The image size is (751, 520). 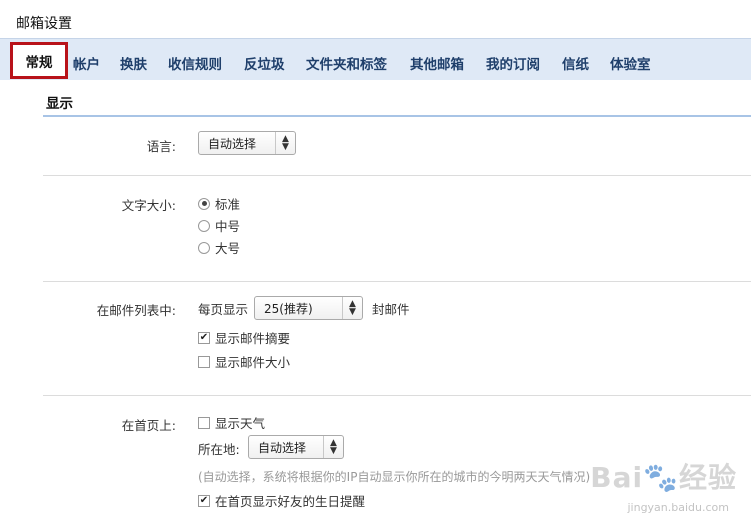 I want to click on font-size-option-medium: 中号, so click(x=219, y=225).